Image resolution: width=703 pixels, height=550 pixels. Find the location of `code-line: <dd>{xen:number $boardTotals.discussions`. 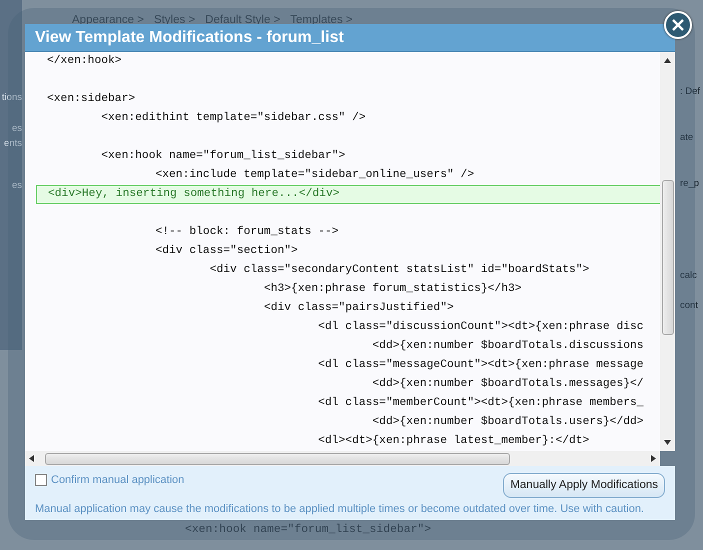

code-line: <dd>{xen:number $boardTotals.discussions is located at coordinates (508, 346).